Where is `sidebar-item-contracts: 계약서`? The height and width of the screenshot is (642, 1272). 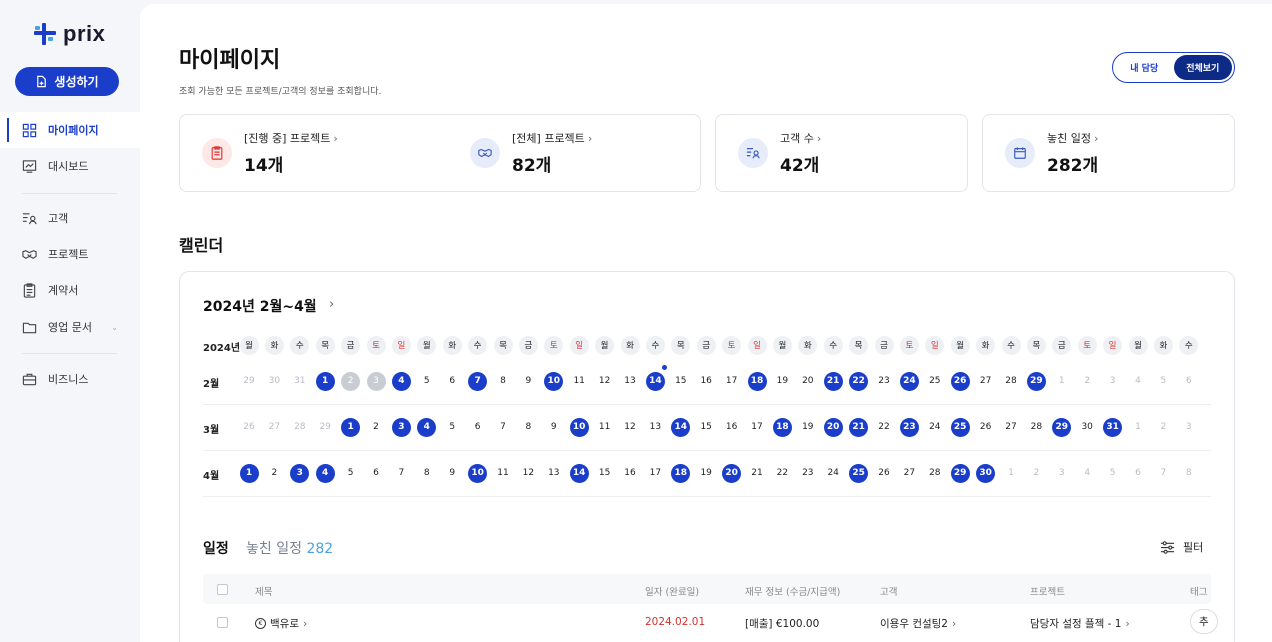 sidebar-item-contracts: 계약서 is located at coordinates (70, 290).